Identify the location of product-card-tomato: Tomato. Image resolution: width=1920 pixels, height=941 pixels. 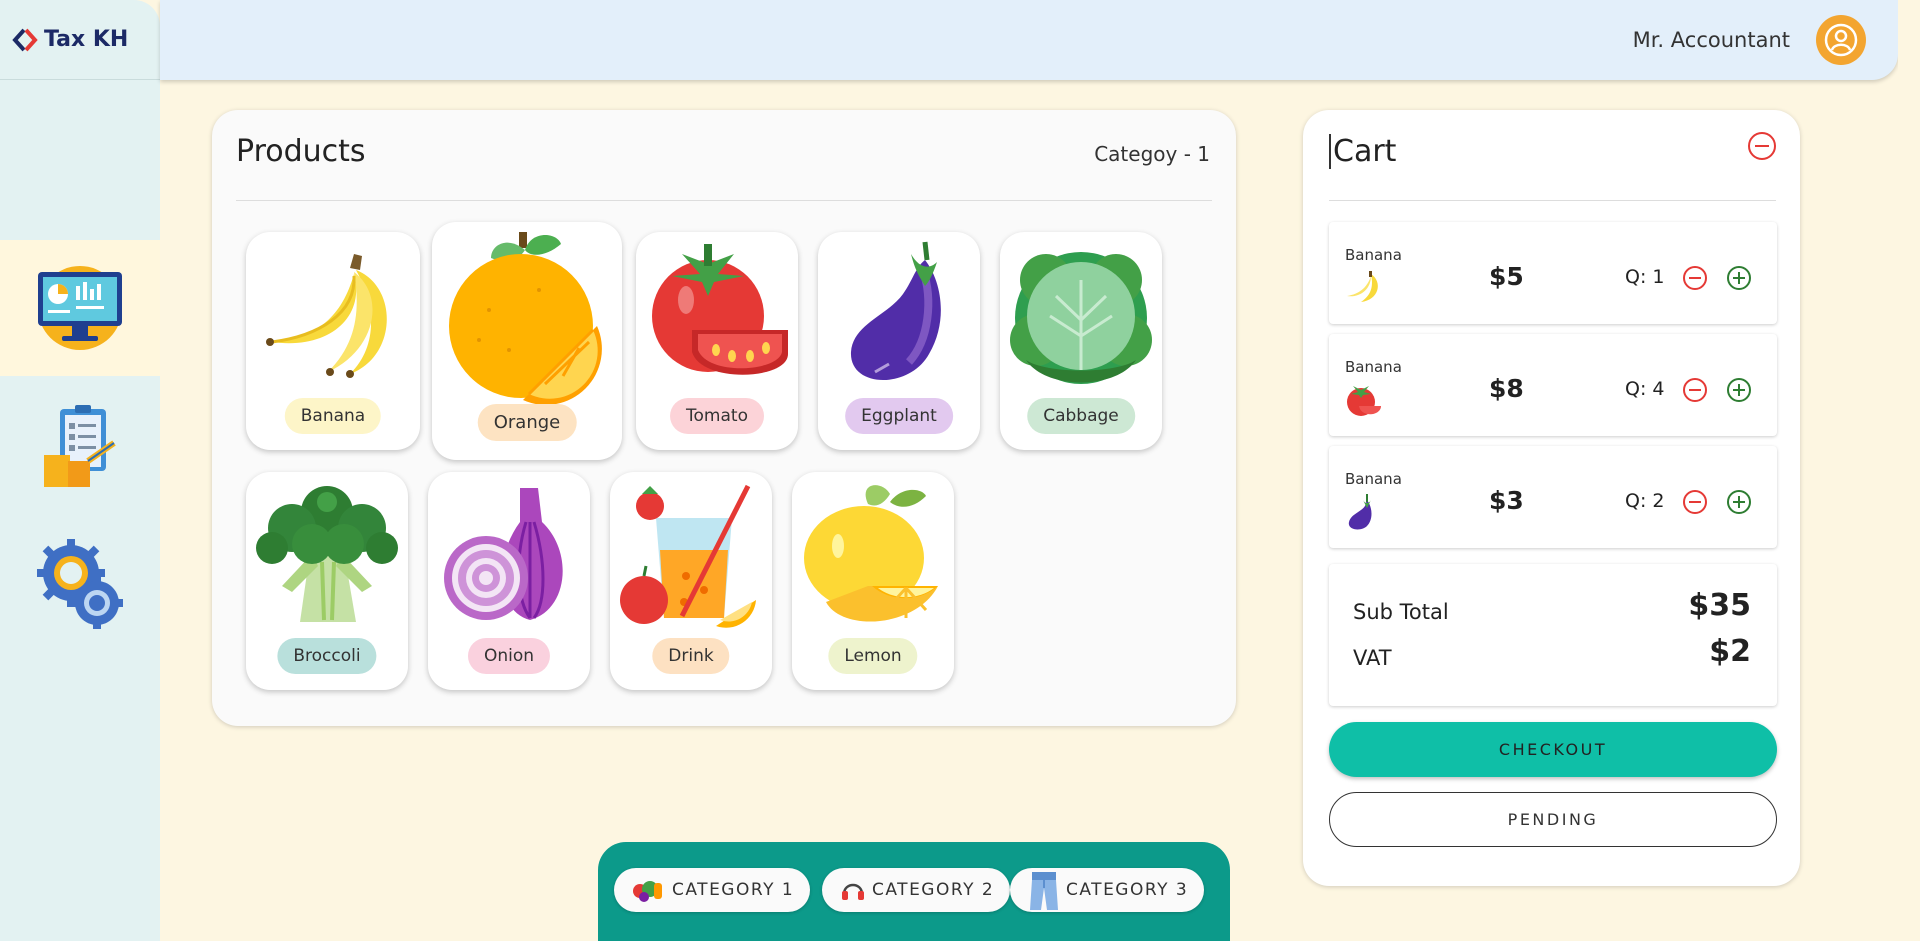
(717, 341).